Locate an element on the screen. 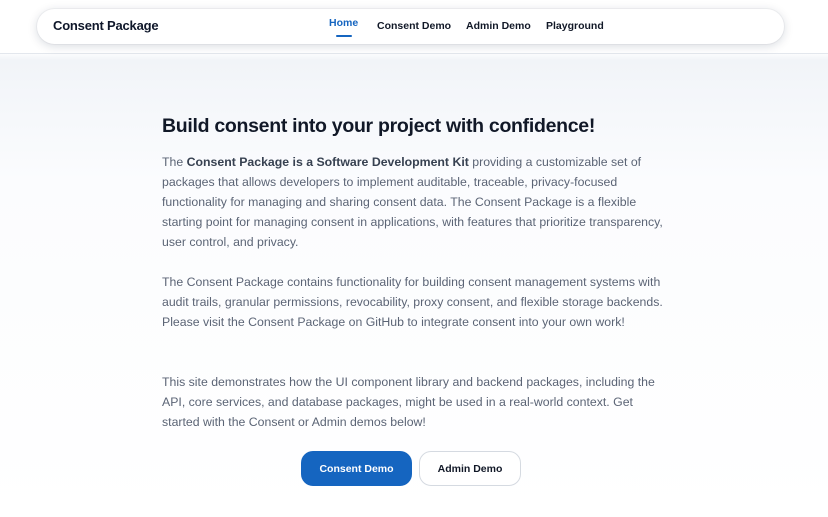 Image resolution: width=828 pixels, height=517 pixels. nav-admin-demo: Admin Demo is located at coordinates (498, 26).